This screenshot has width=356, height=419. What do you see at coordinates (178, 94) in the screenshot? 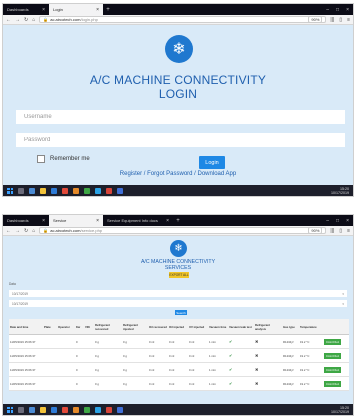
I see `title-line-2: LOGIN` at bounding box center [178, 94].